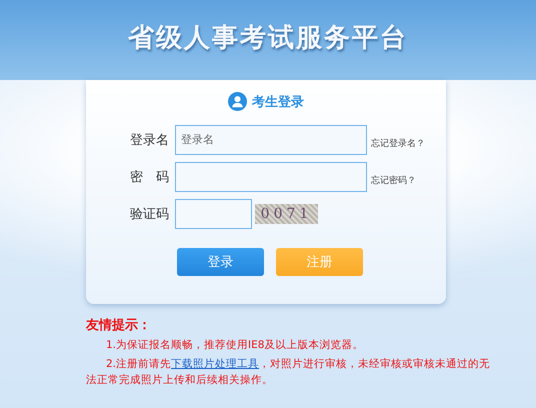 This screenshot has width=536, height=408. I want to click on download-link: 下载照片处理工具, so click(215, 364).